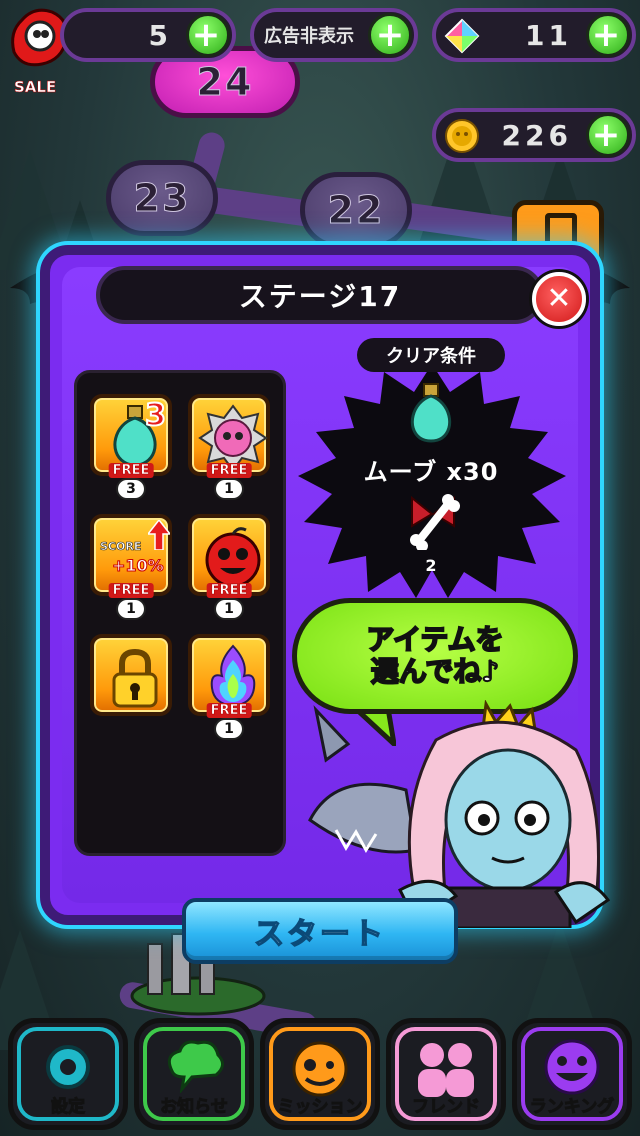 The height and width of the screenshot is (1136, 640). I want to click on stage-node-label: 24, so click(225, 82).